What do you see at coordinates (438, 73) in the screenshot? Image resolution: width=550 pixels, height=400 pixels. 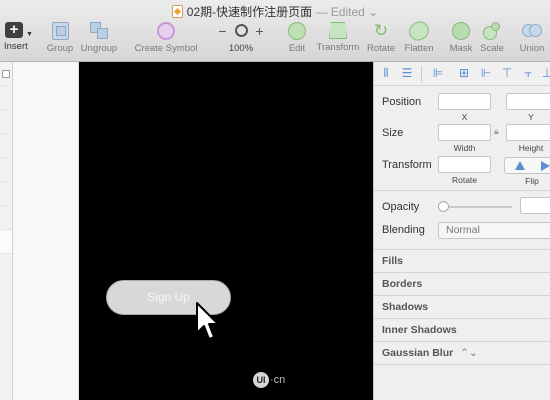 I see `align-left-icon: ⊫` at bounding box center [438, 73].